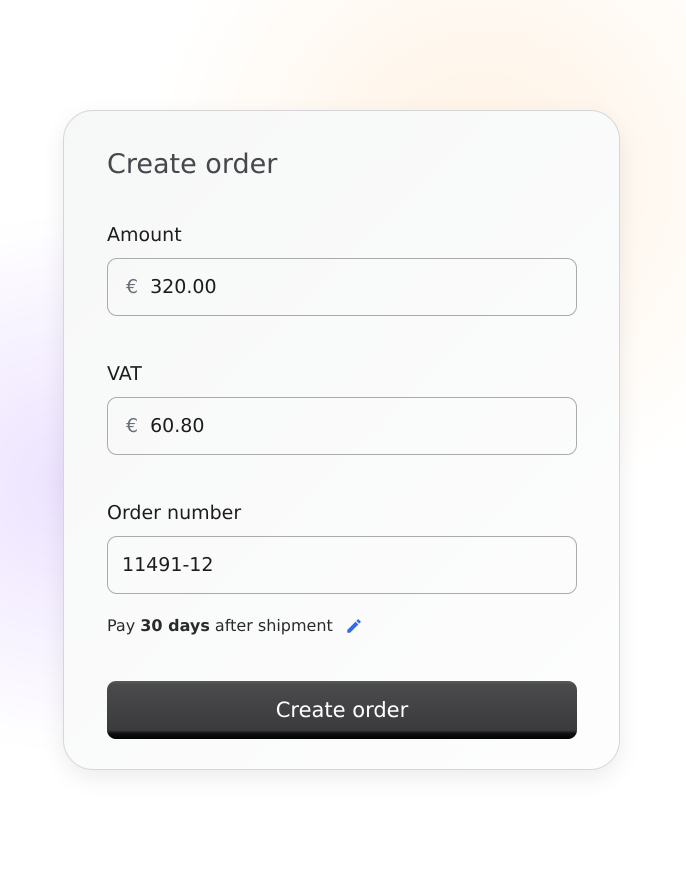  Describe the element at coordinates (356, 287) in the screenshot. I see `value-input: 320.00` at that location.